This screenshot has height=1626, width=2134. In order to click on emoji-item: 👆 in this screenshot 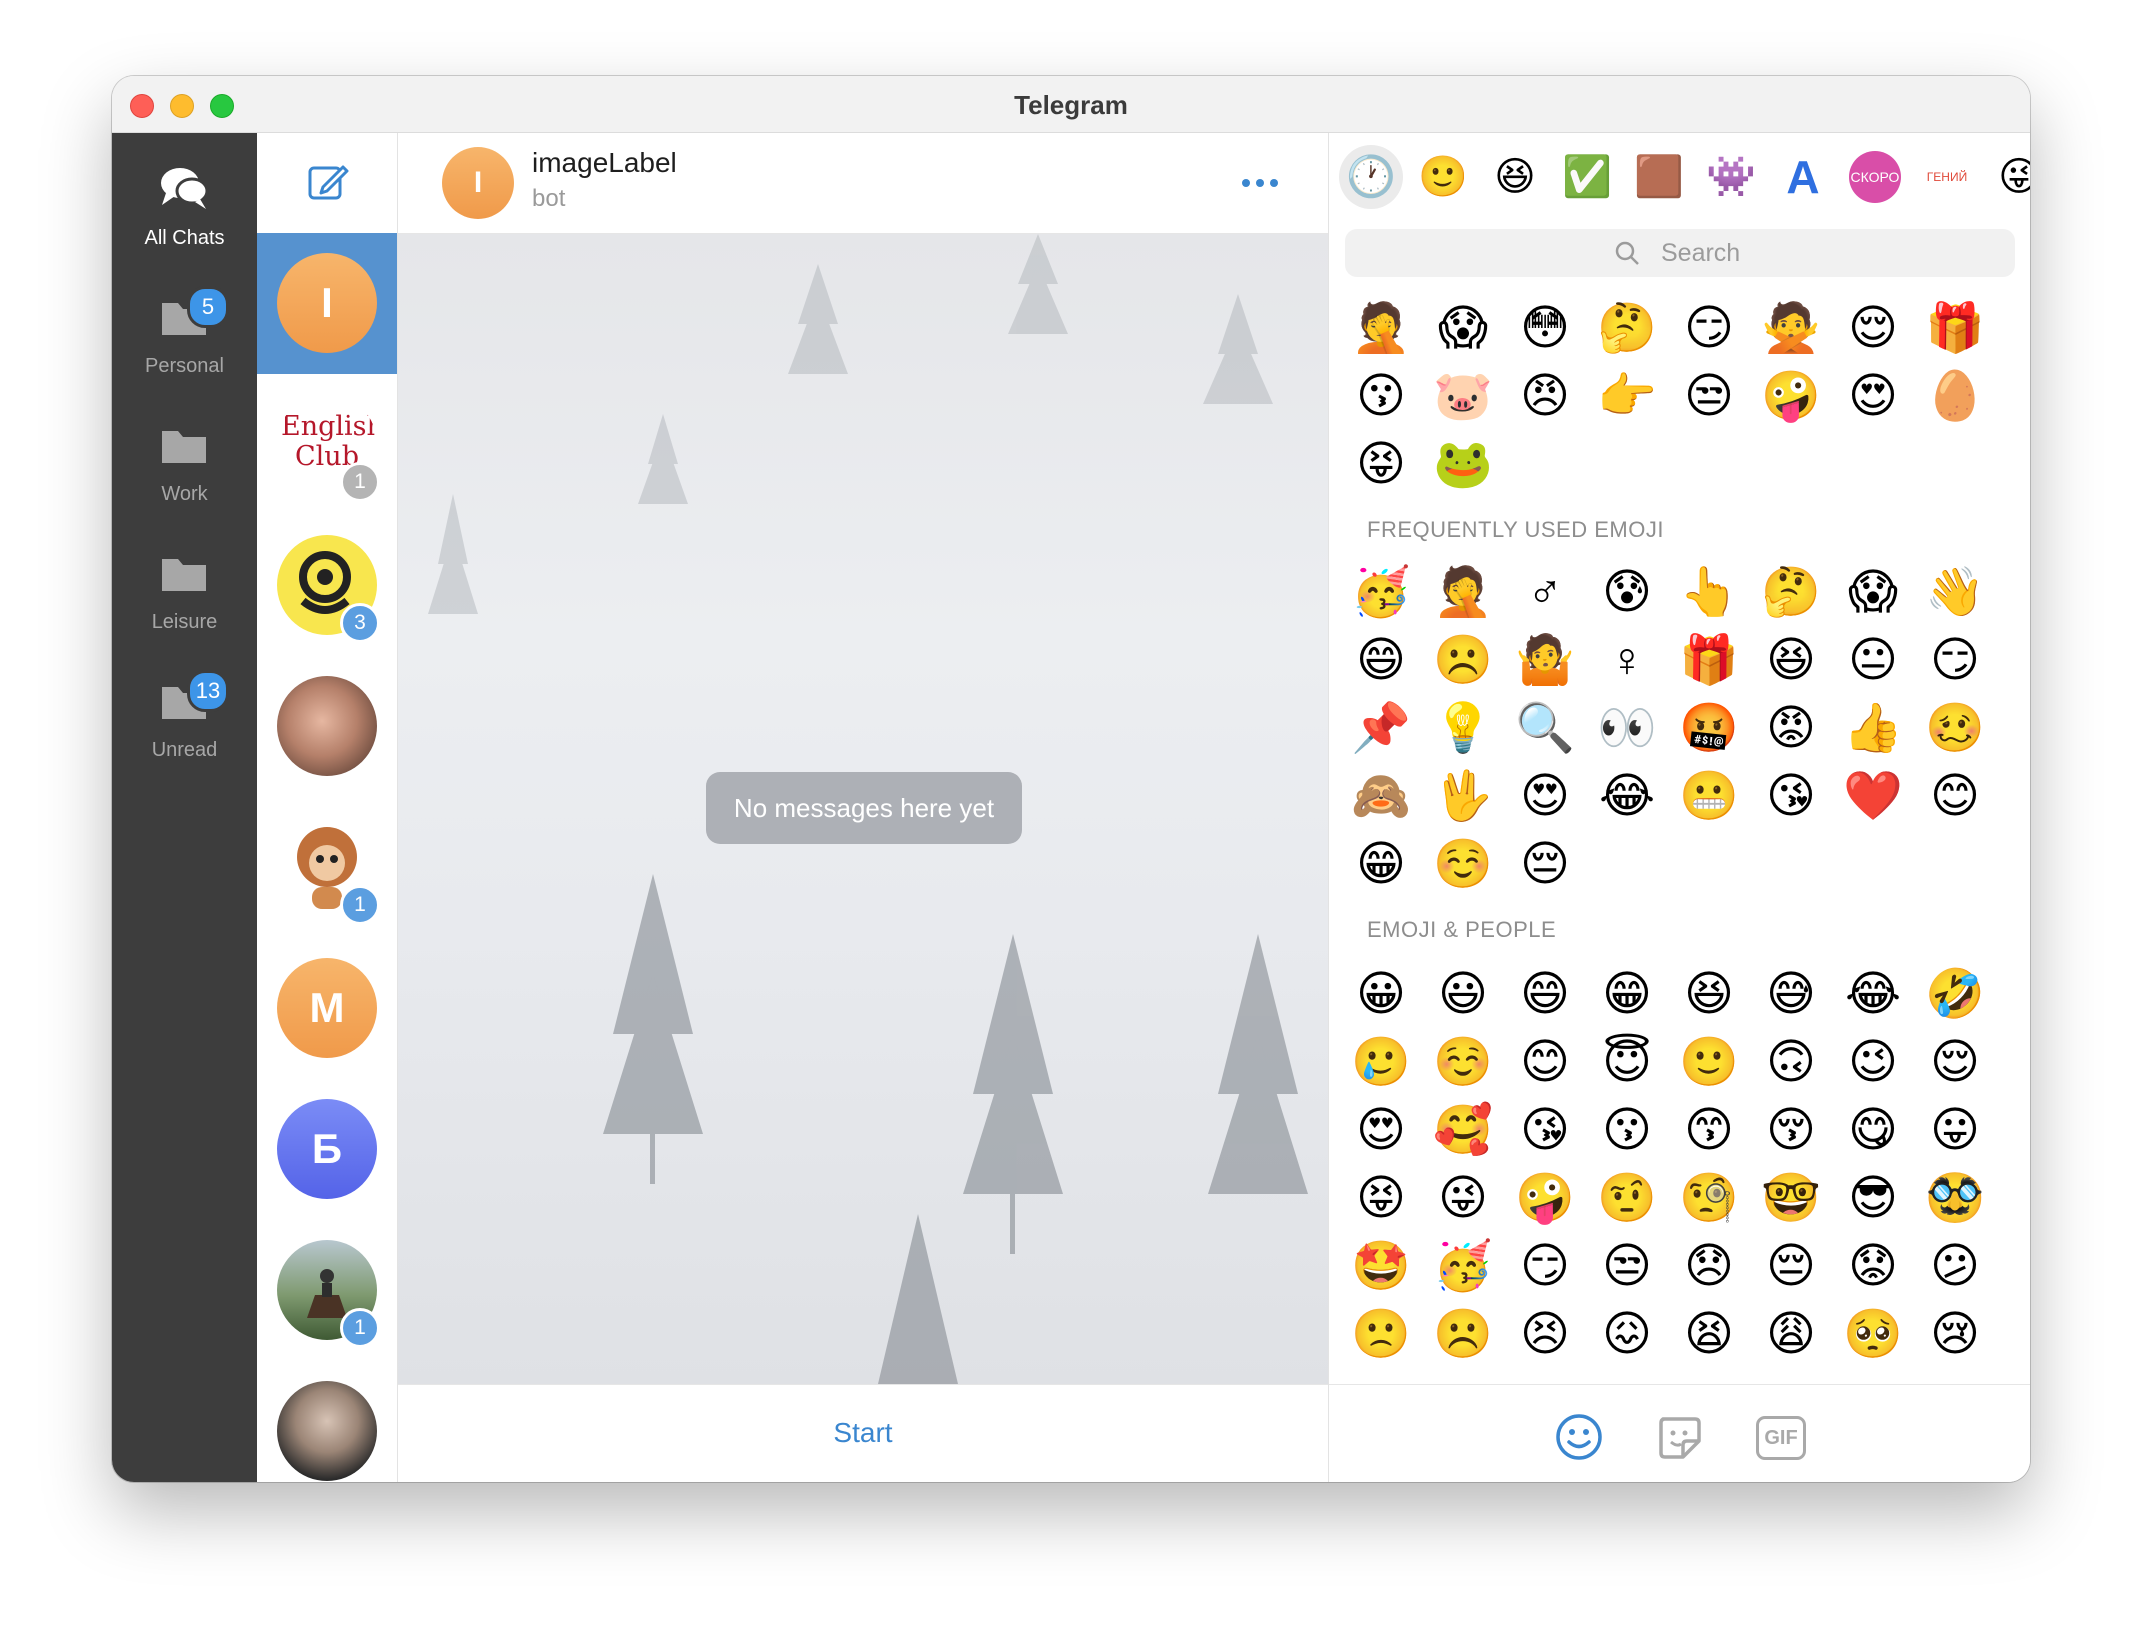, I will do `click(1709, 593)`.